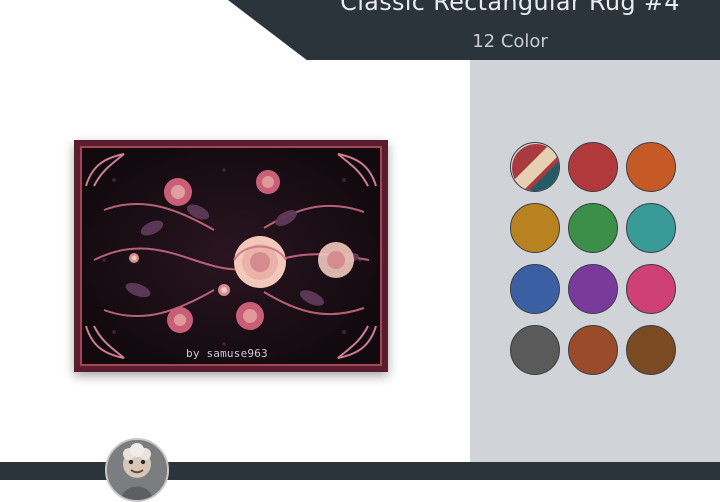 This screenshot has width=720, height=502. I want to click on swatch-grid, so click(595, 262).